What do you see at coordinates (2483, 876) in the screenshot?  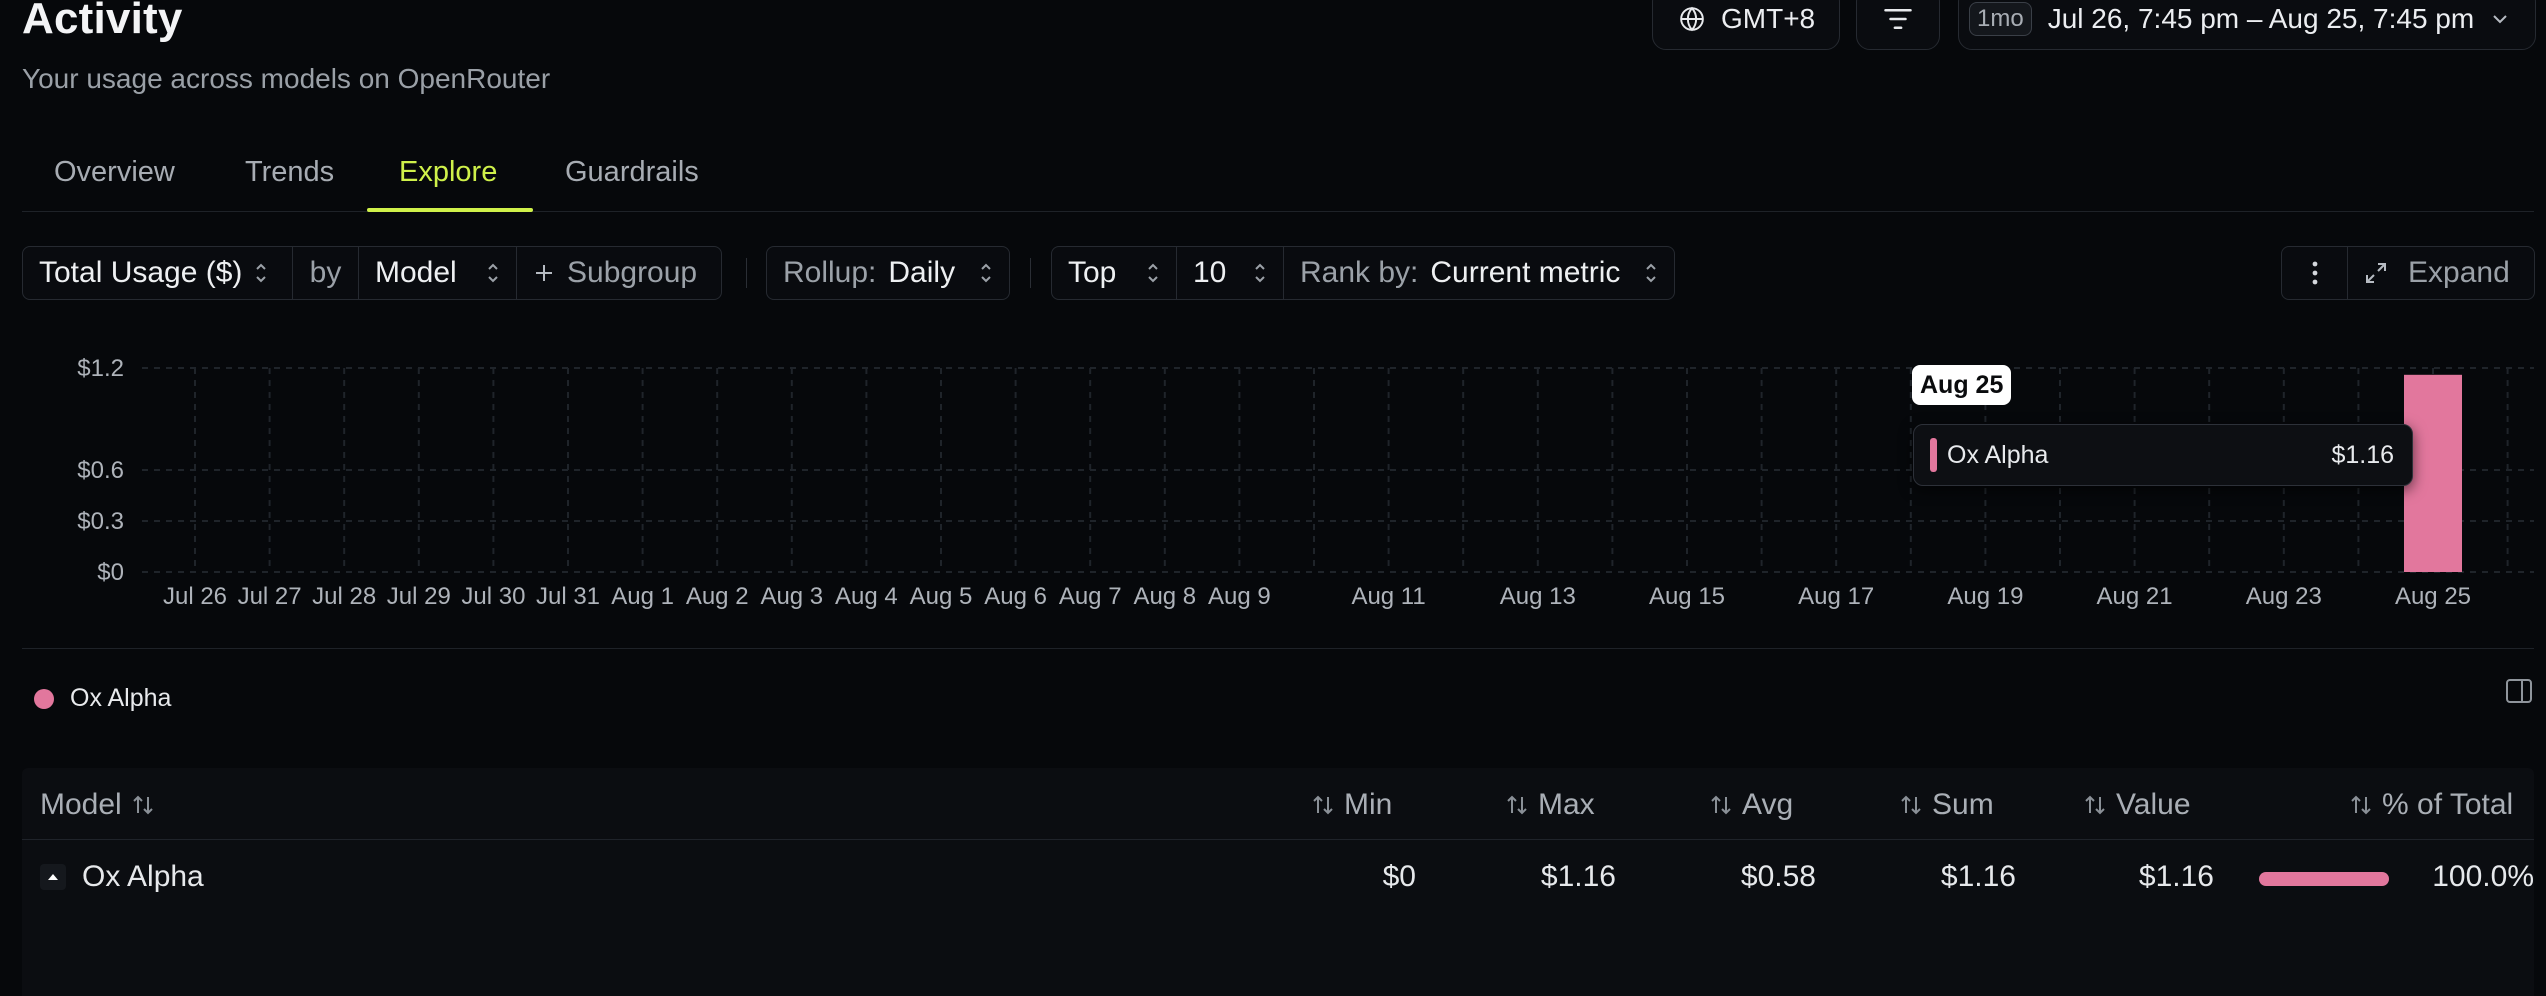 I see `cell-pct-total: 100.0%` at bounding box center [2483, 876].